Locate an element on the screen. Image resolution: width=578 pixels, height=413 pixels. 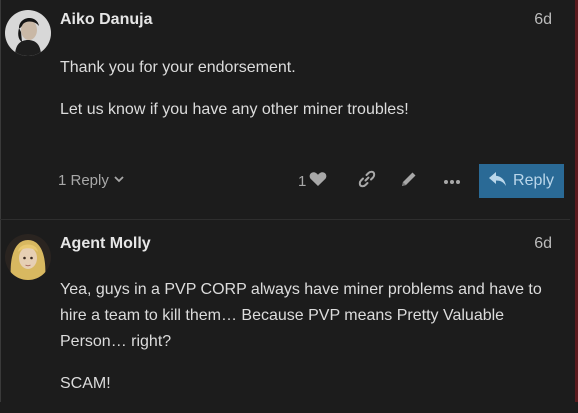
replies-count-label: 1 Reply is located at coordinates (83, 180).